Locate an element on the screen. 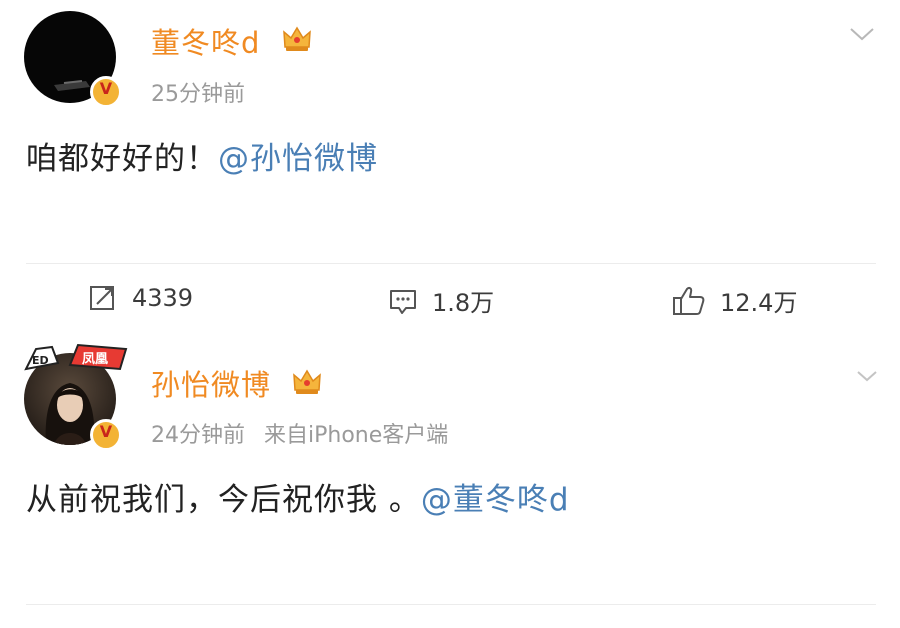 Image resolution: width=900 pixels, height=628 pixels. post-text: 咱都好好的！@孙怡微博 is located at coordinates (202, 155).